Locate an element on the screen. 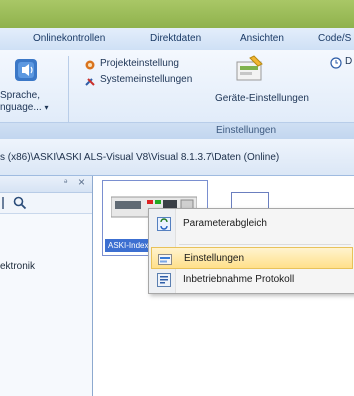 This screenshot has width=354, height=396. language-button: Sprache, nguage... ▾ is located at coordinates (31, 87).